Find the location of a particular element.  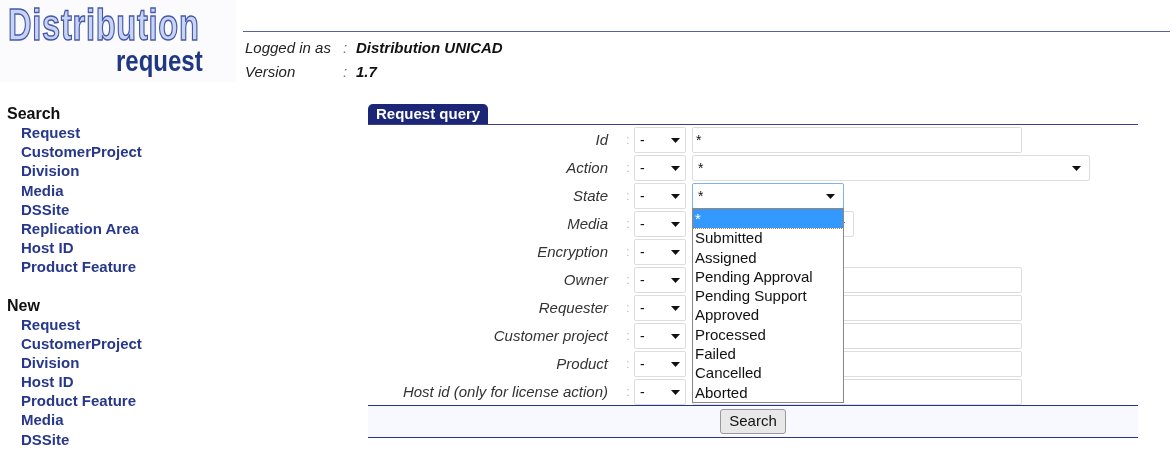

sidebar-link: Replication Area is located at coordinates (80, 228).